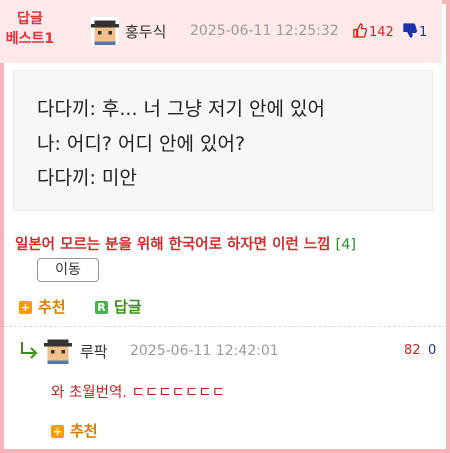  Describe the element at coordinates (68, 270) in the screenshot. I see `move-button: 이동` at that location.